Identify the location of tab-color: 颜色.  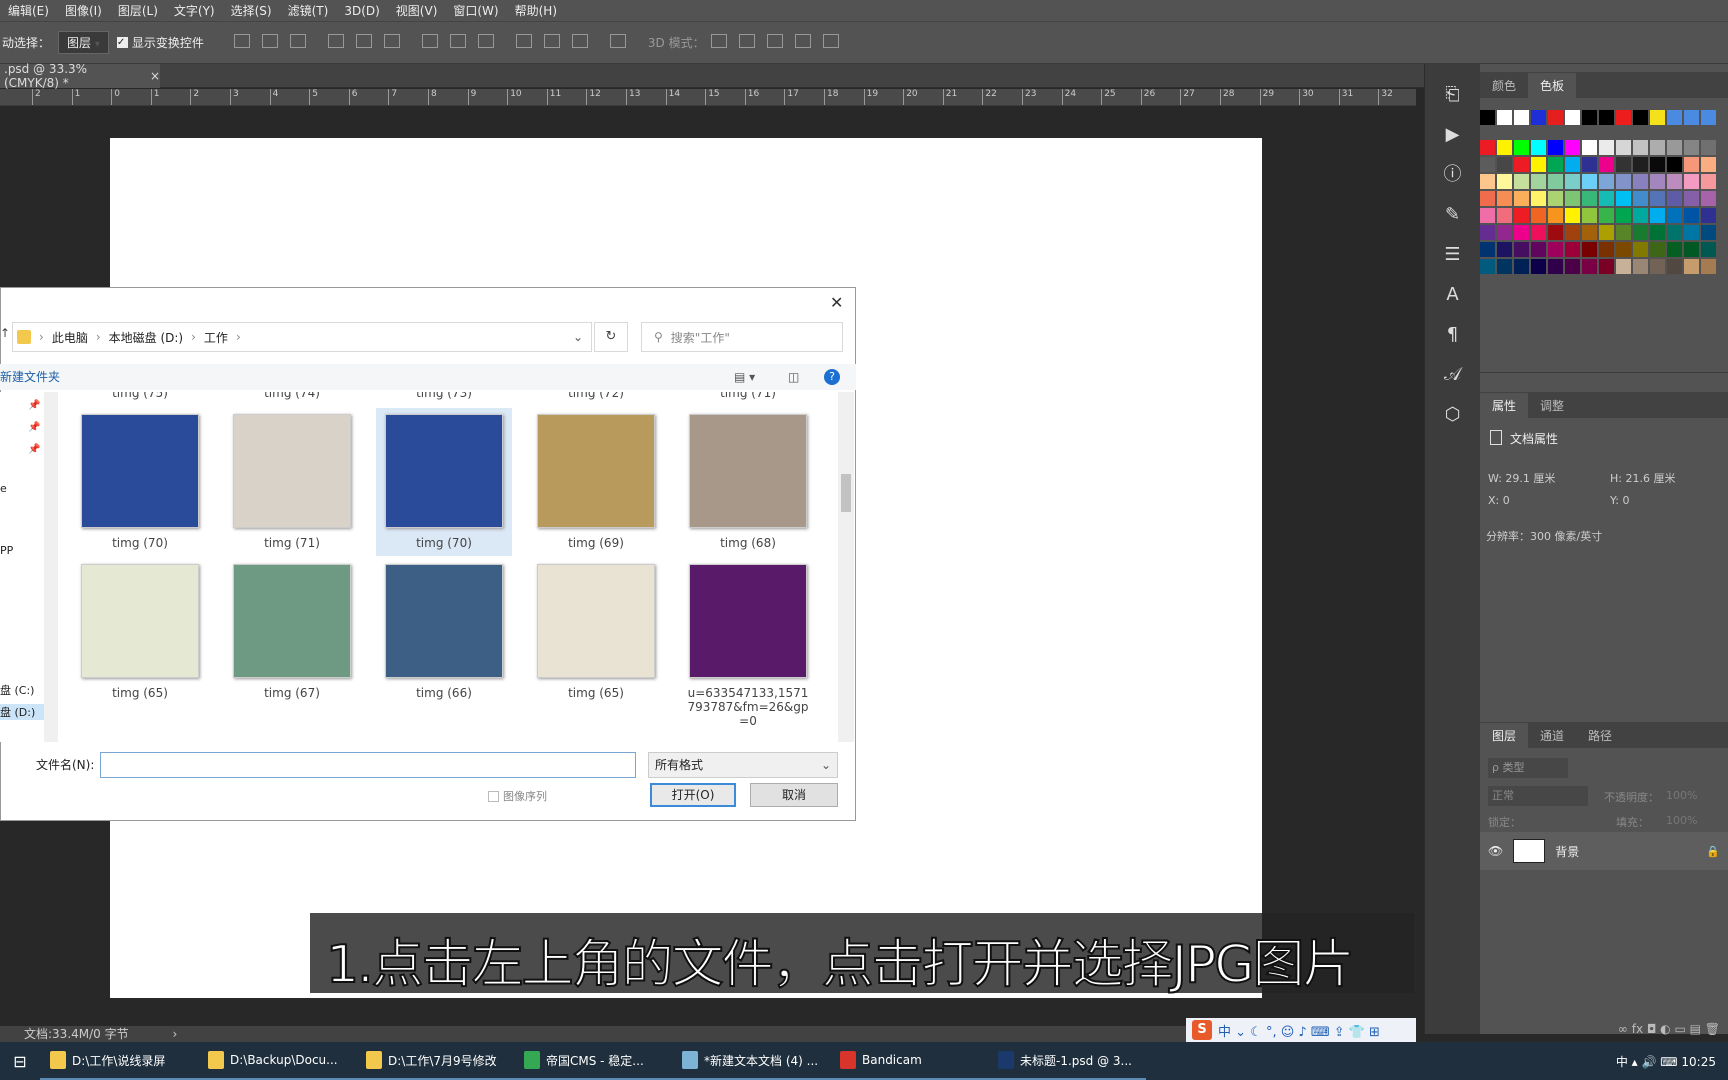
(1504, 85).